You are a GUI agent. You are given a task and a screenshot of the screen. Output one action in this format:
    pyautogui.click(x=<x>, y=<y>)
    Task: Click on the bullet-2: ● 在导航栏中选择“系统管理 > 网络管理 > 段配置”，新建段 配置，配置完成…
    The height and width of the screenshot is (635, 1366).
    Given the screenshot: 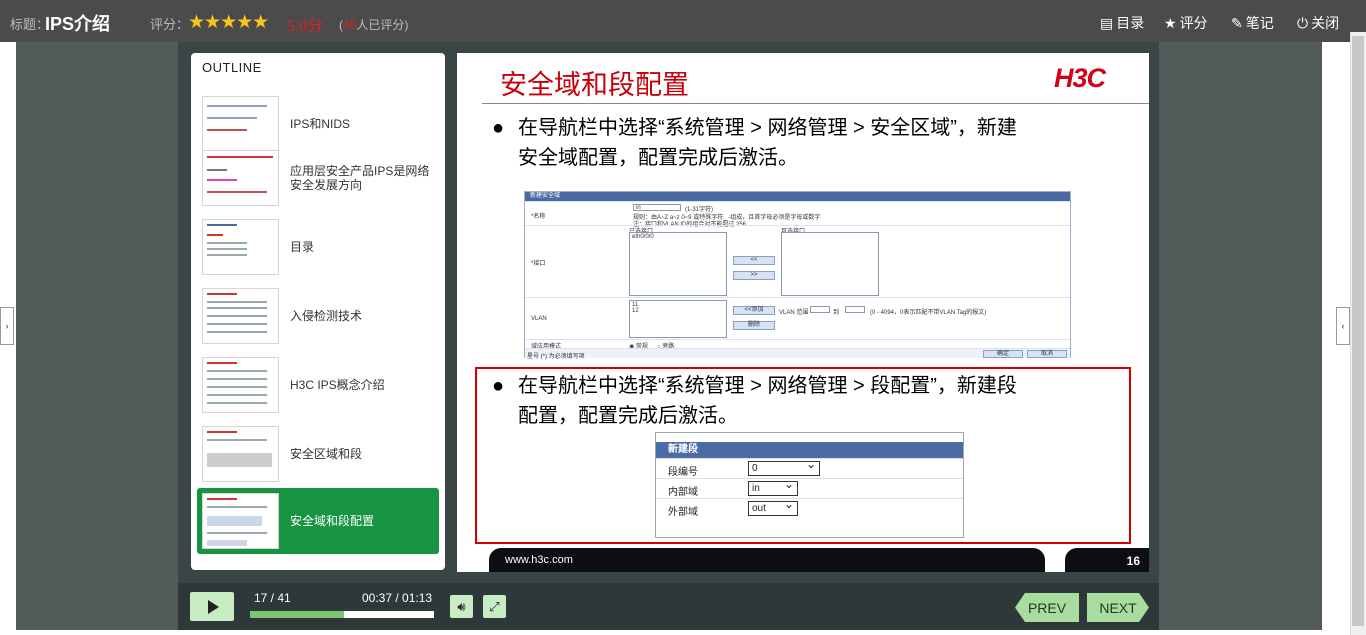 What is the action you would take?
    pyautogui.click(x=754, y=401)
    